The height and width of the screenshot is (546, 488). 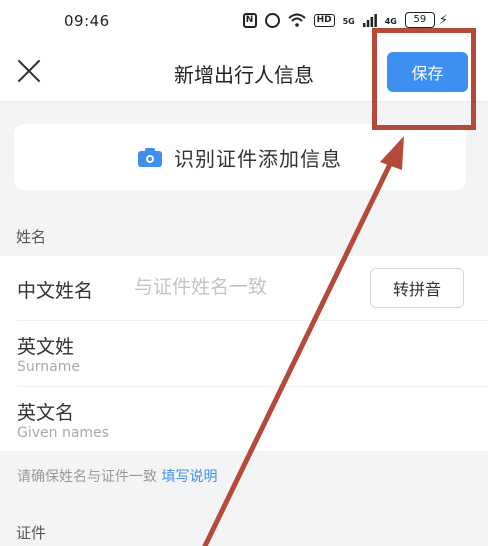 What do you see at coordinates (46, 413) in the screenshot?
I see `given-names-label: 英文名` at bounding box center [46, 413].